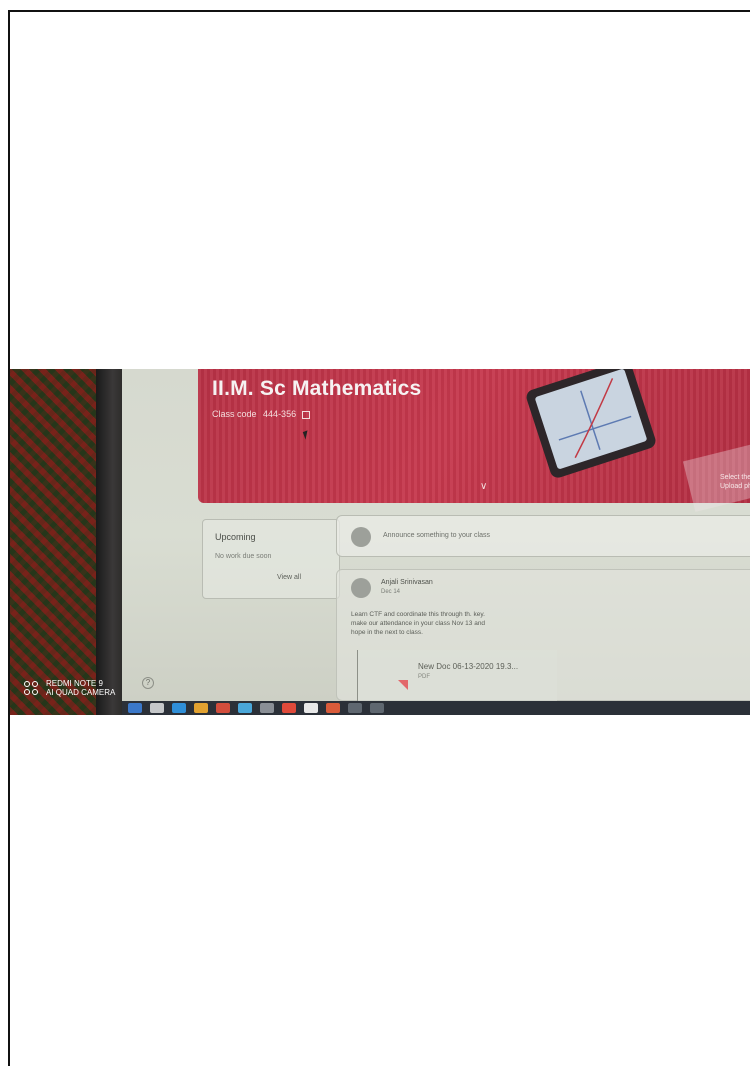 This screenshot has height=1066, width=750. I want to click on edge-icon, so click(179, 708).